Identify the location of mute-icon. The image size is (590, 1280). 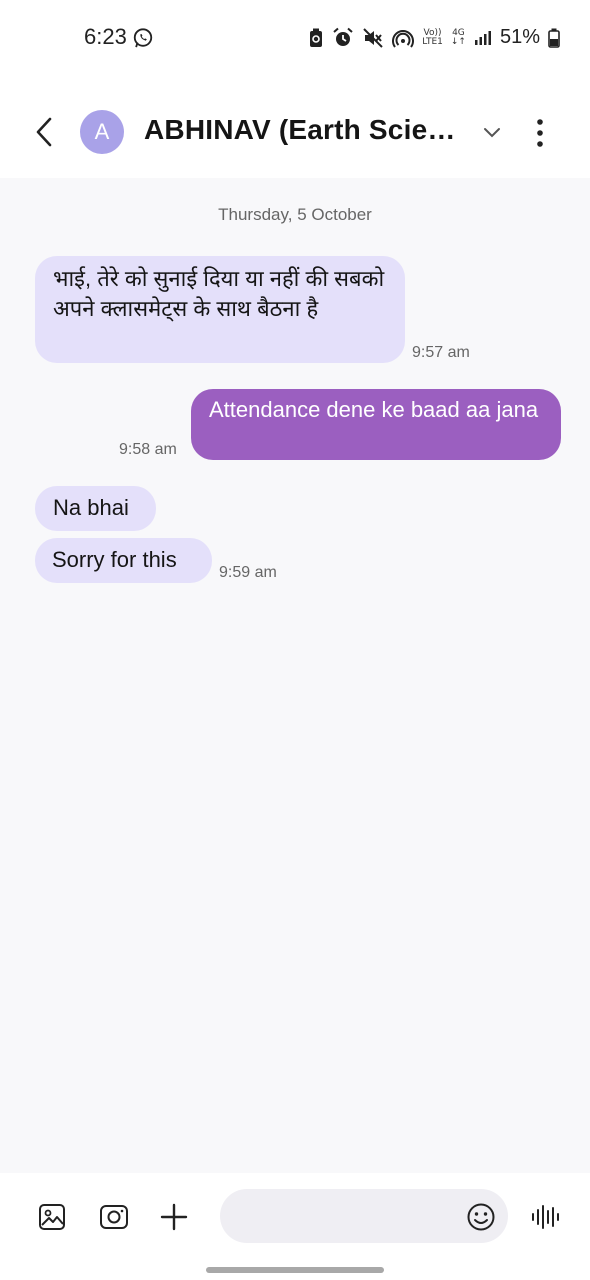
(373, 37).